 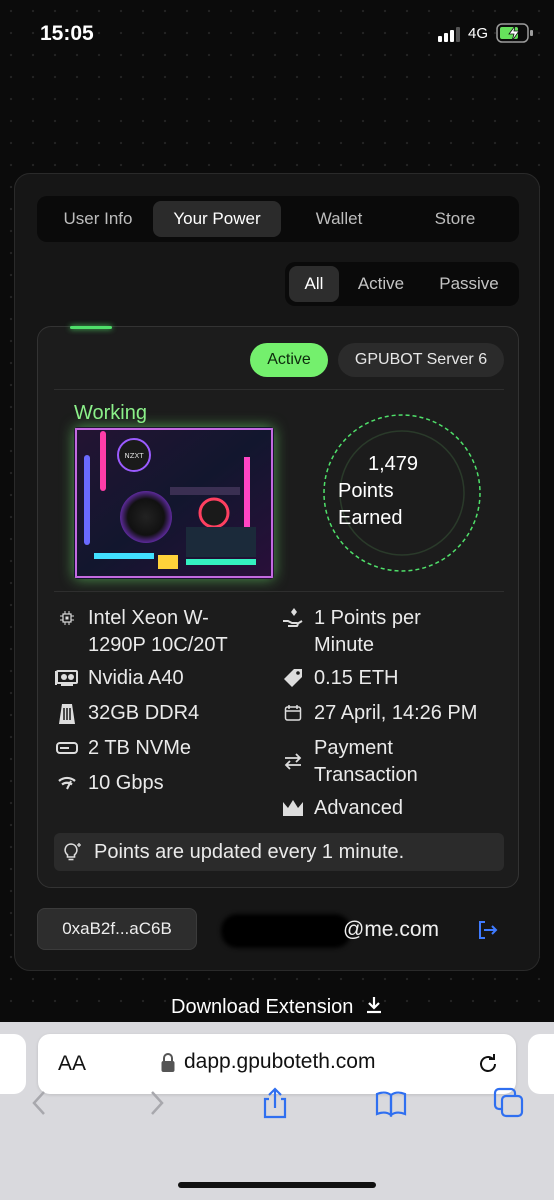 What do you see at coordinates (366, 491) in the screenshot?
I see `points-label-1: Points` at bounding box center [366, 491].